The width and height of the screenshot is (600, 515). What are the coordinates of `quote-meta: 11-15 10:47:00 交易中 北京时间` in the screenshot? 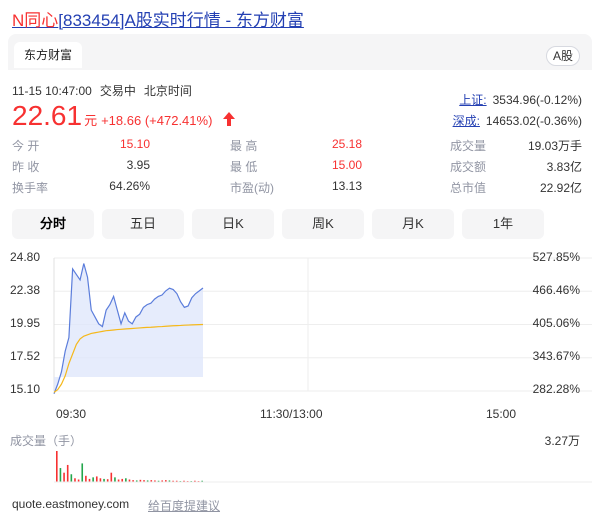 It's located at (106, 90).